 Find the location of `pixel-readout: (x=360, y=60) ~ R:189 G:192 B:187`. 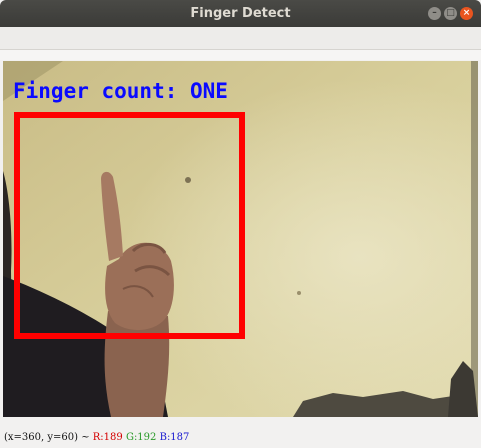

pixel-readout: (x=360, y=60) ~ R:189 G:192 B:187 is located at coordinates (96, 437).